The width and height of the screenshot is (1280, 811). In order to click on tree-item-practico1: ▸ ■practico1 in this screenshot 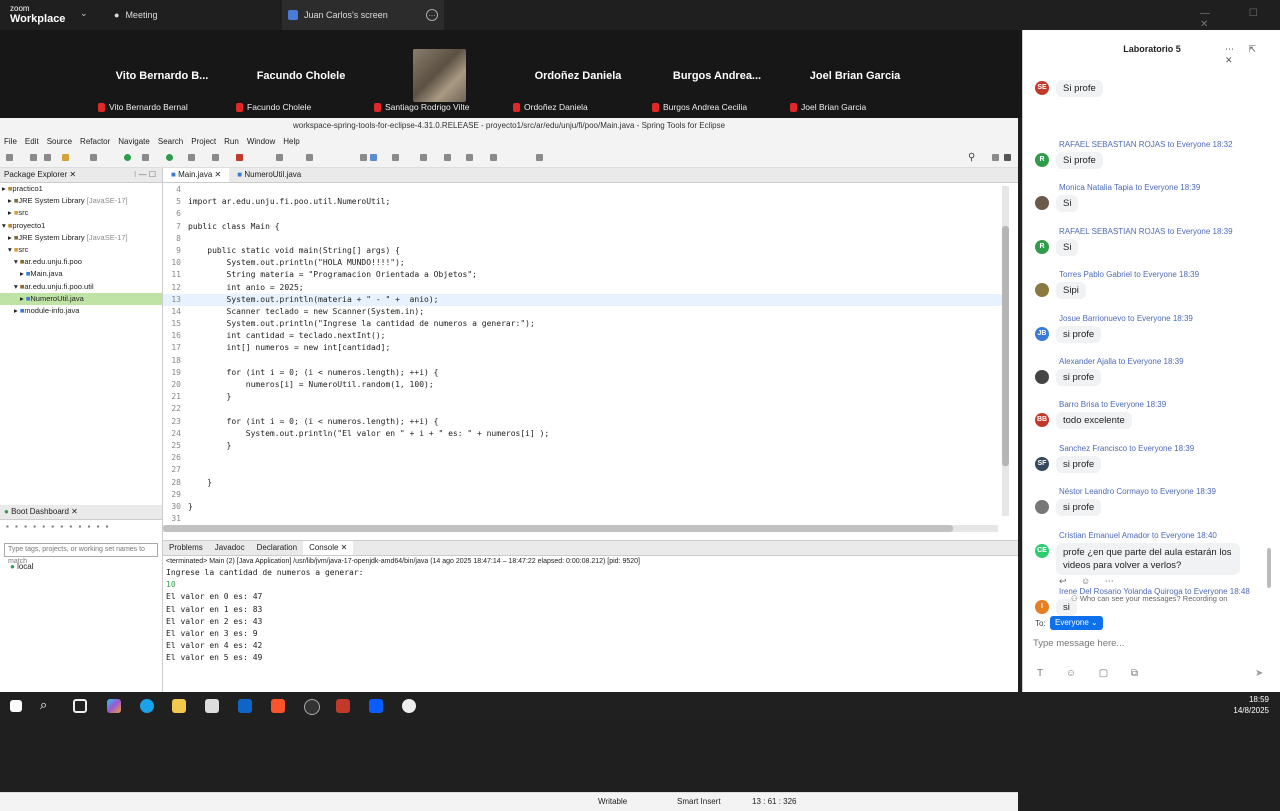, I will do `click(81, 189)`.